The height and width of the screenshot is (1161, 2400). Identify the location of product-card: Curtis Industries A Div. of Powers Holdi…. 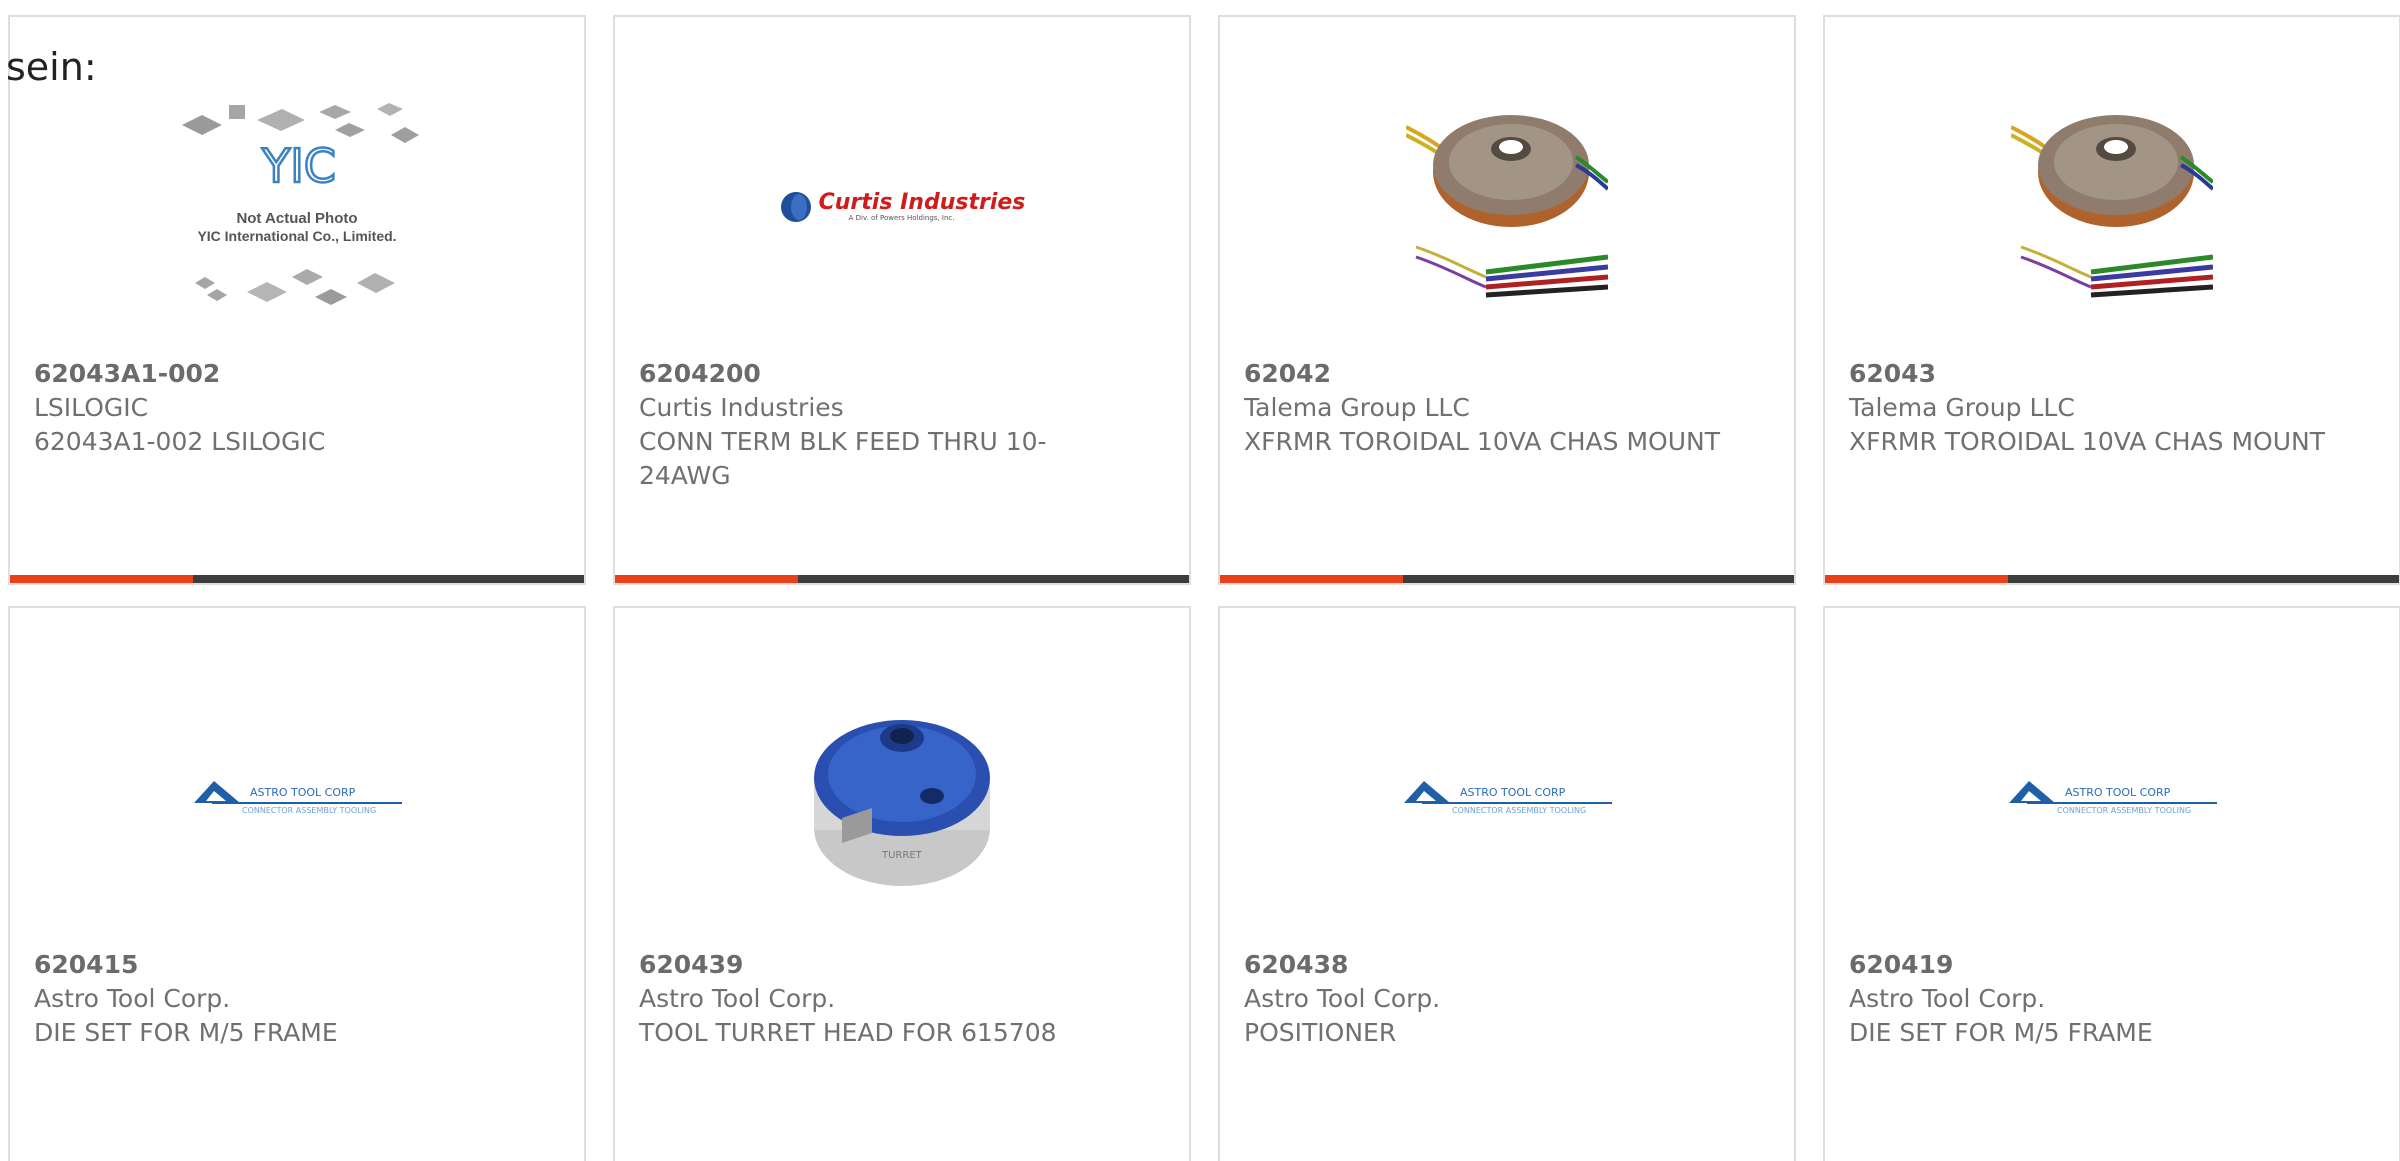
(902, 300).